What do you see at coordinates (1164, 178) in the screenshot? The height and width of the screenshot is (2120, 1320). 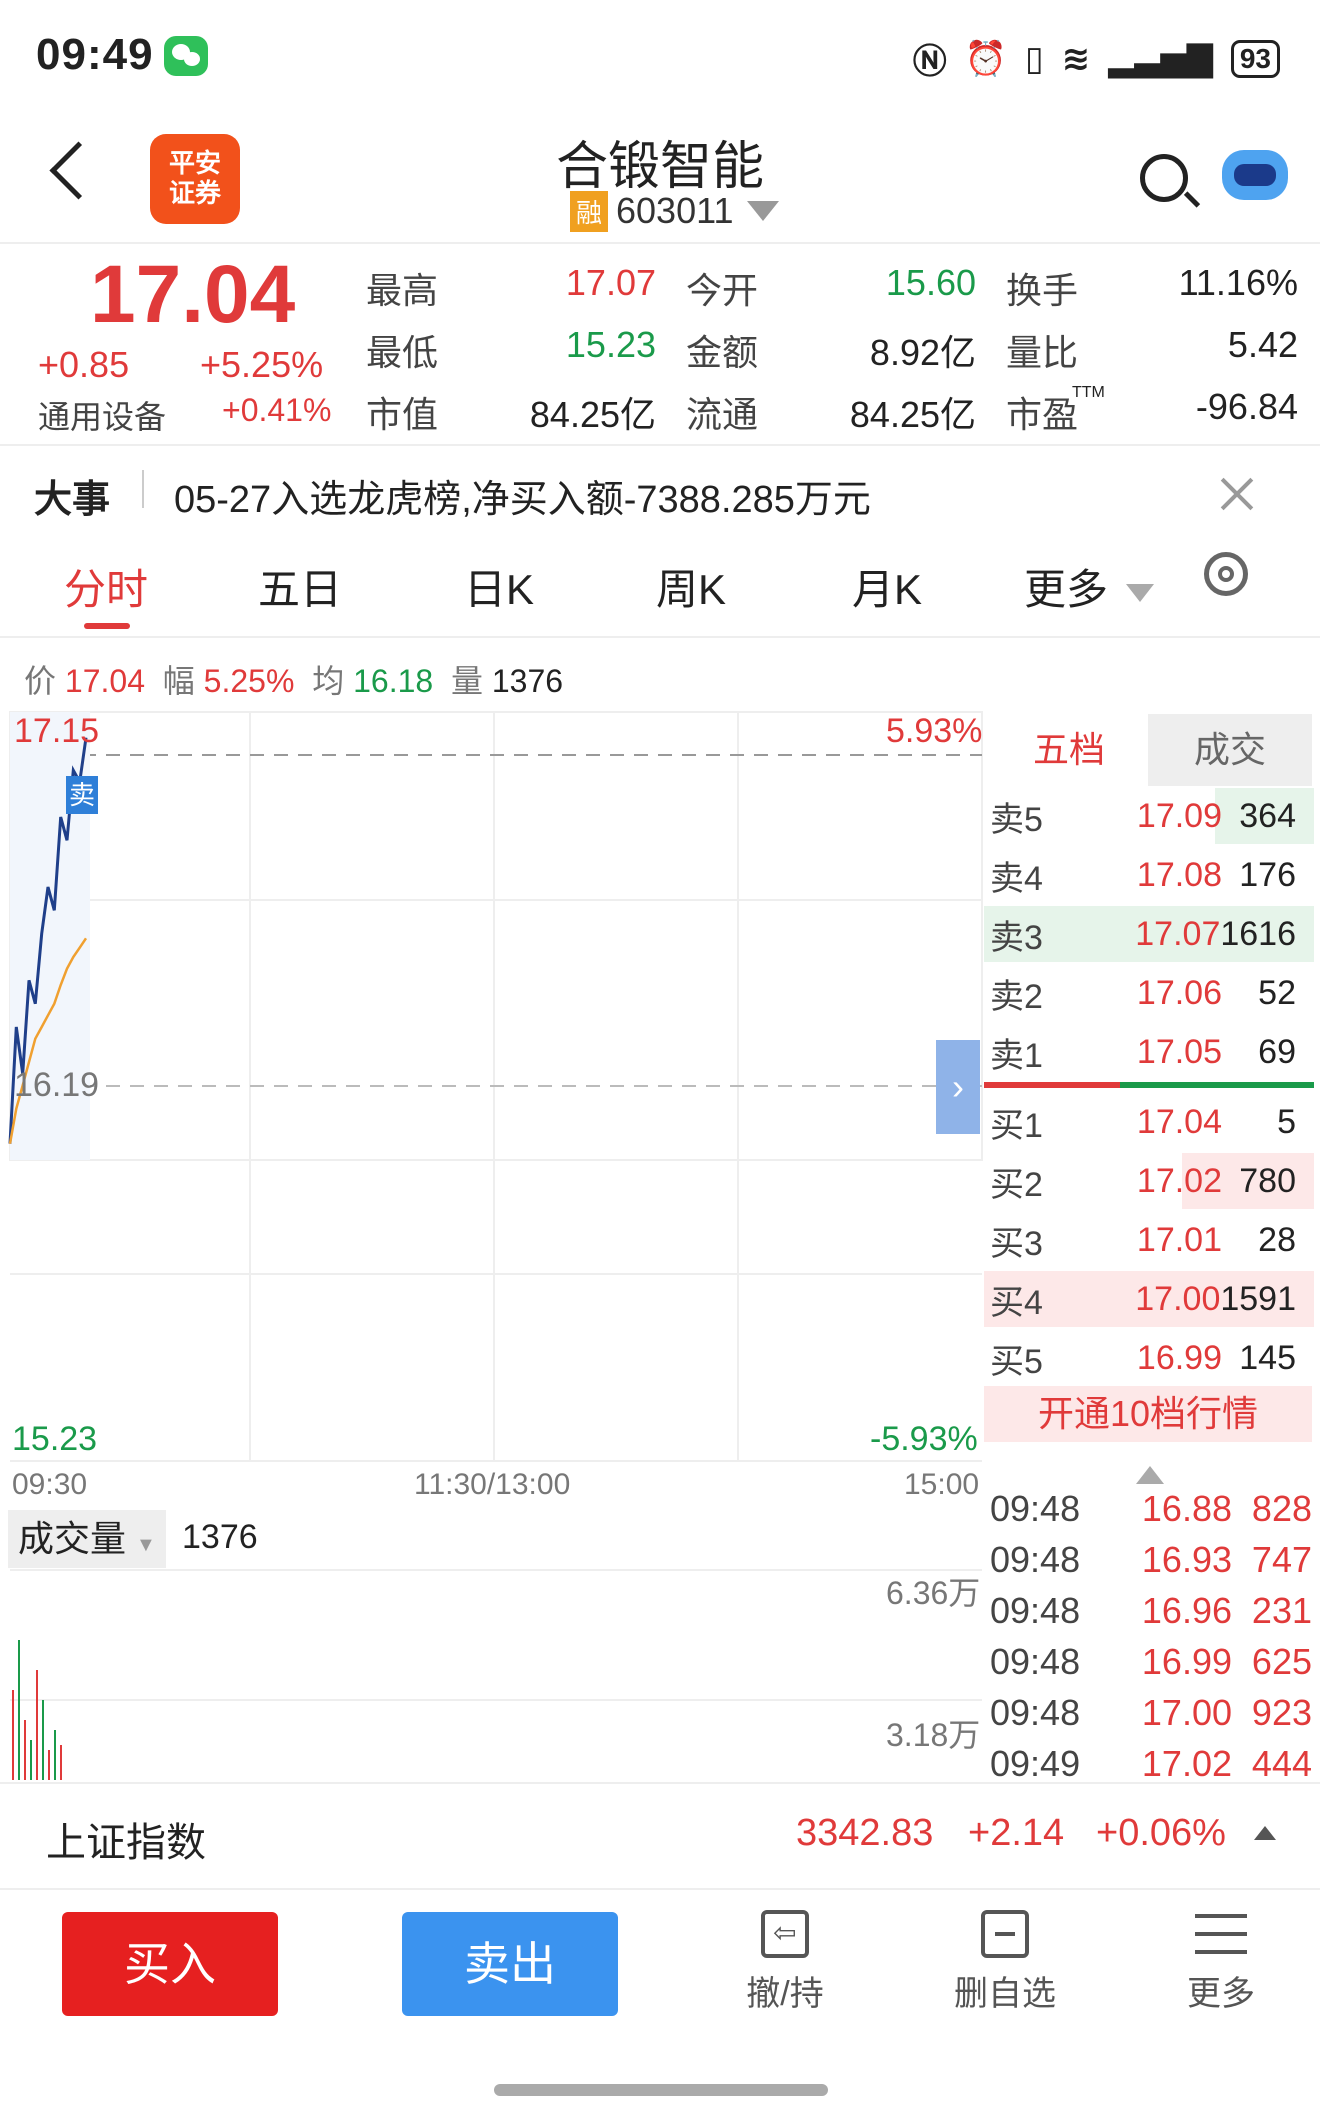 I see `search-icon` at bounding box center [1164, 178].